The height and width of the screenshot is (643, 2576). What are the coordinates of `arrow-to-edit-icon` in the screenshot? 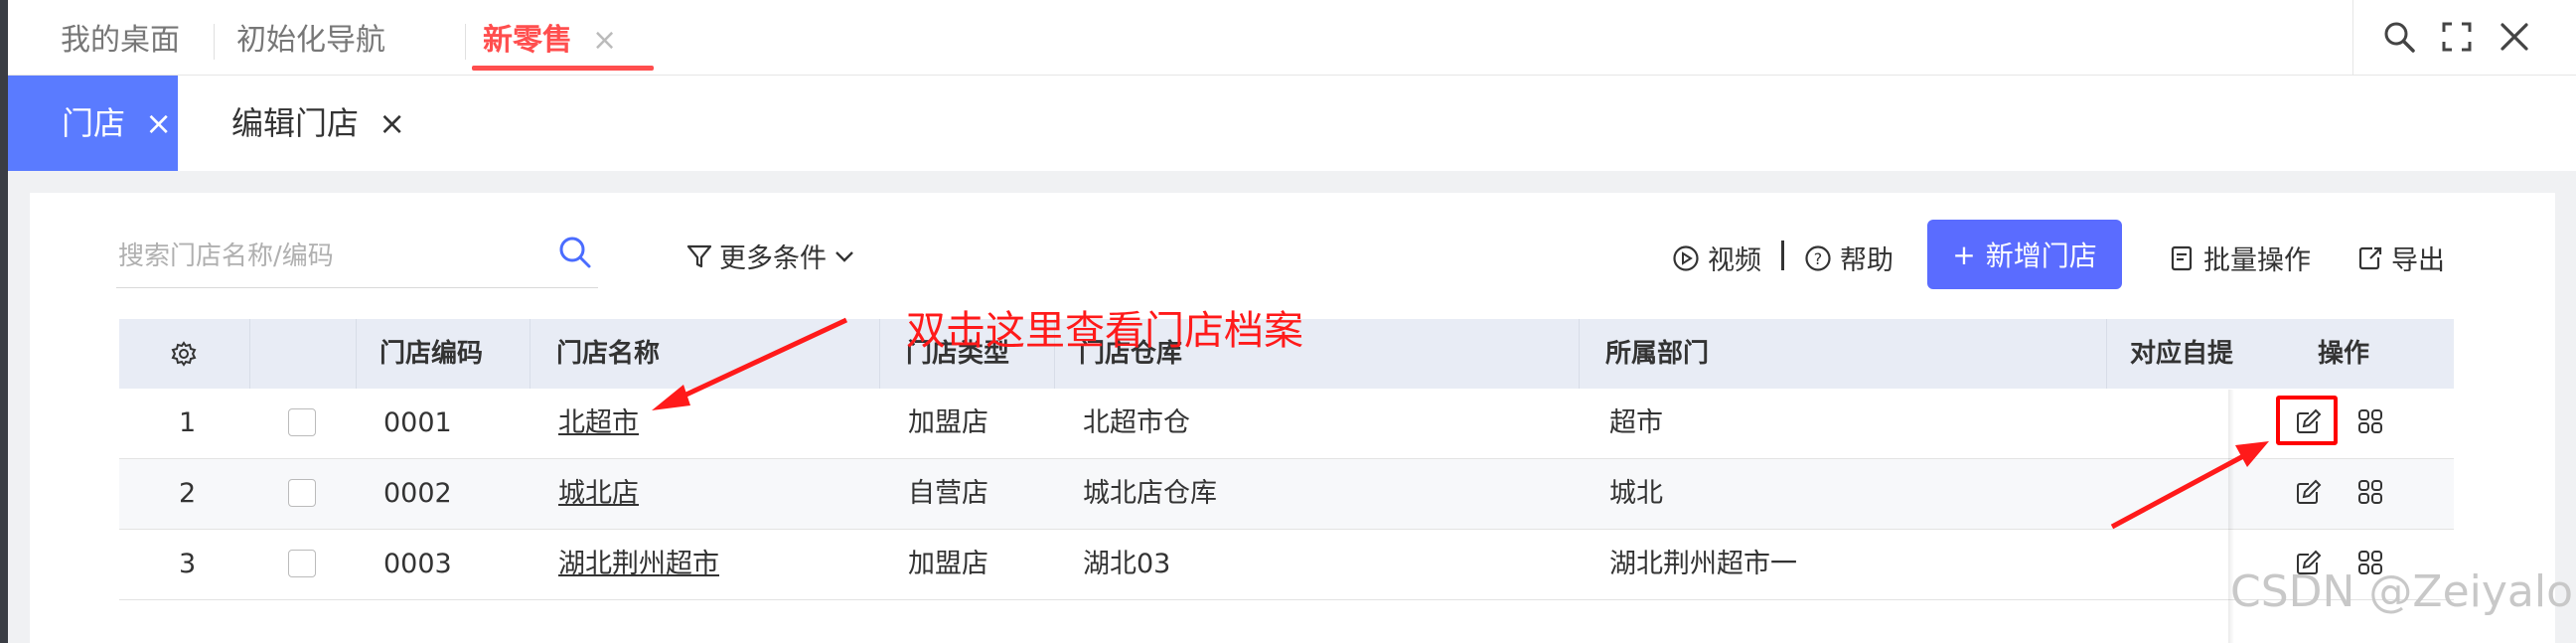 It's located at (2189, 485).